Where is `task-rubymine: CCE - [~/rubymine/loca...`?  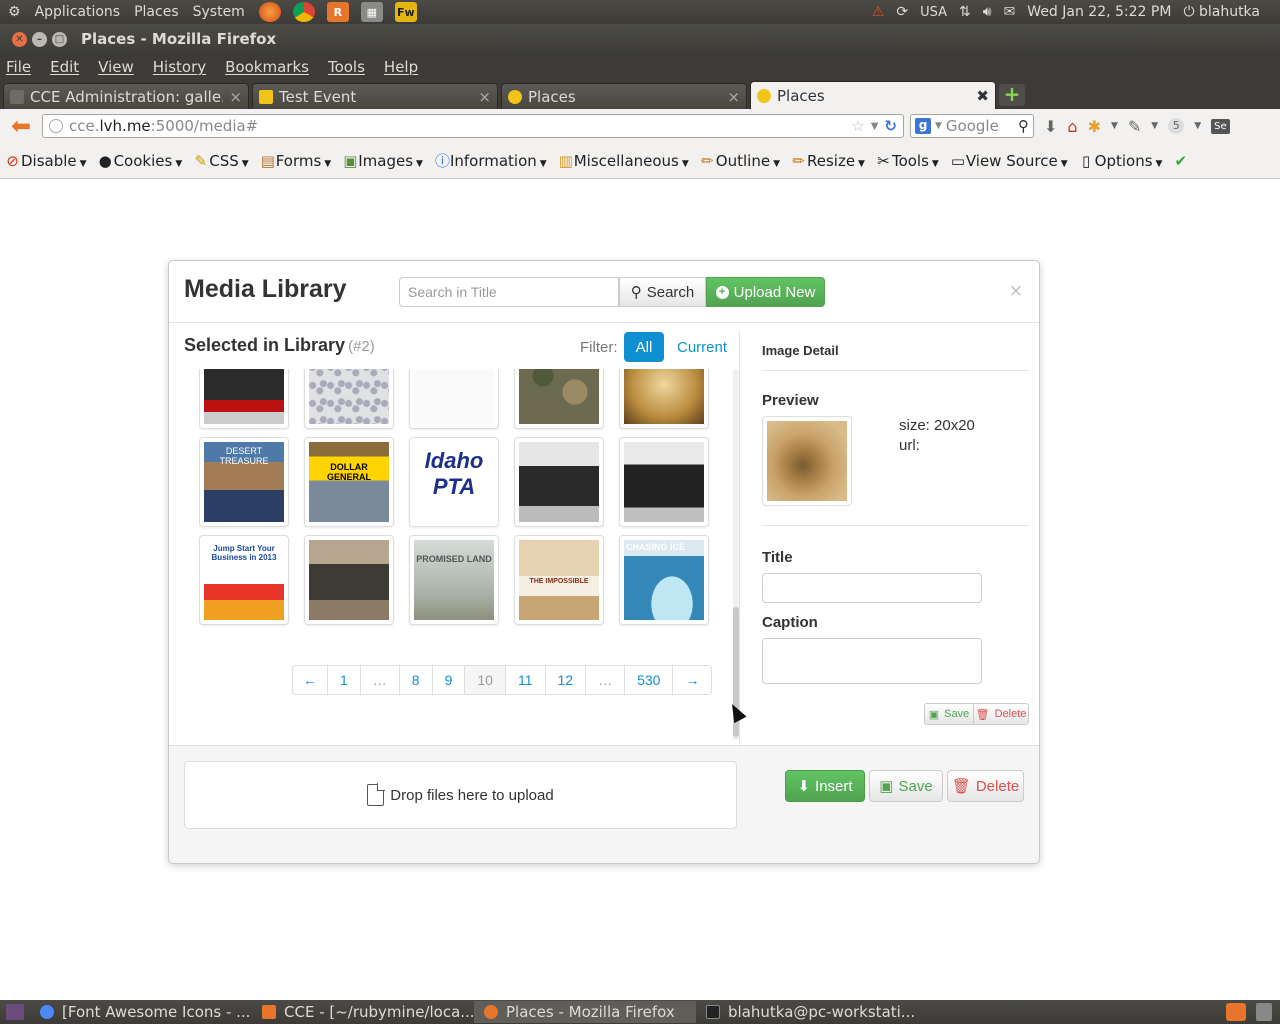 task-rubymine: CCE - [~/rubymine/loca... is located at coordinates (363, 1012).